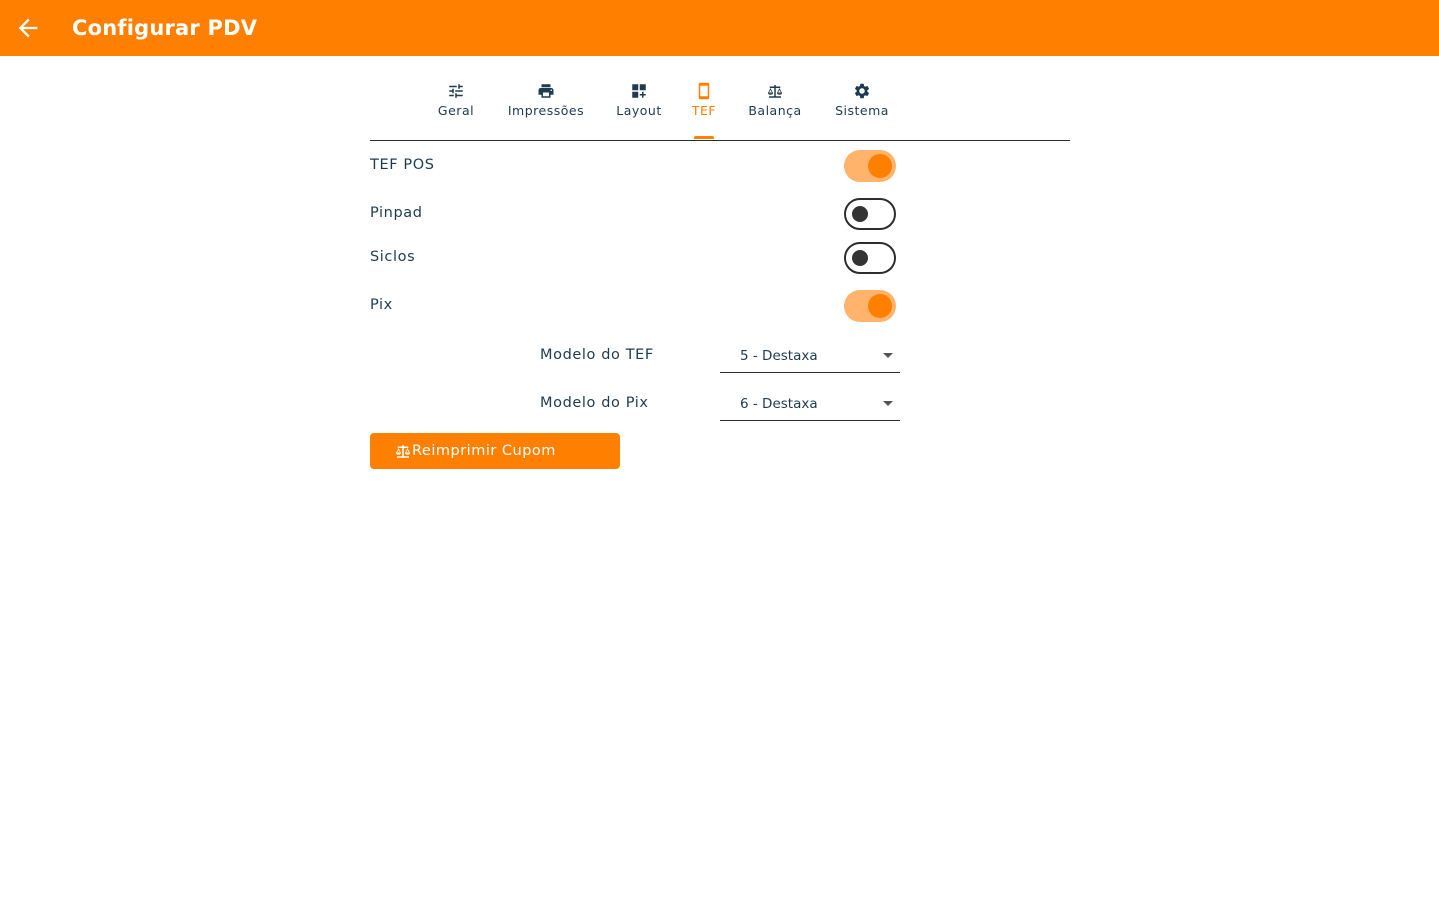  Describe the element at coordinates (393, 257) in the screenshot. I see `siclos-label: Siclos` at that location.